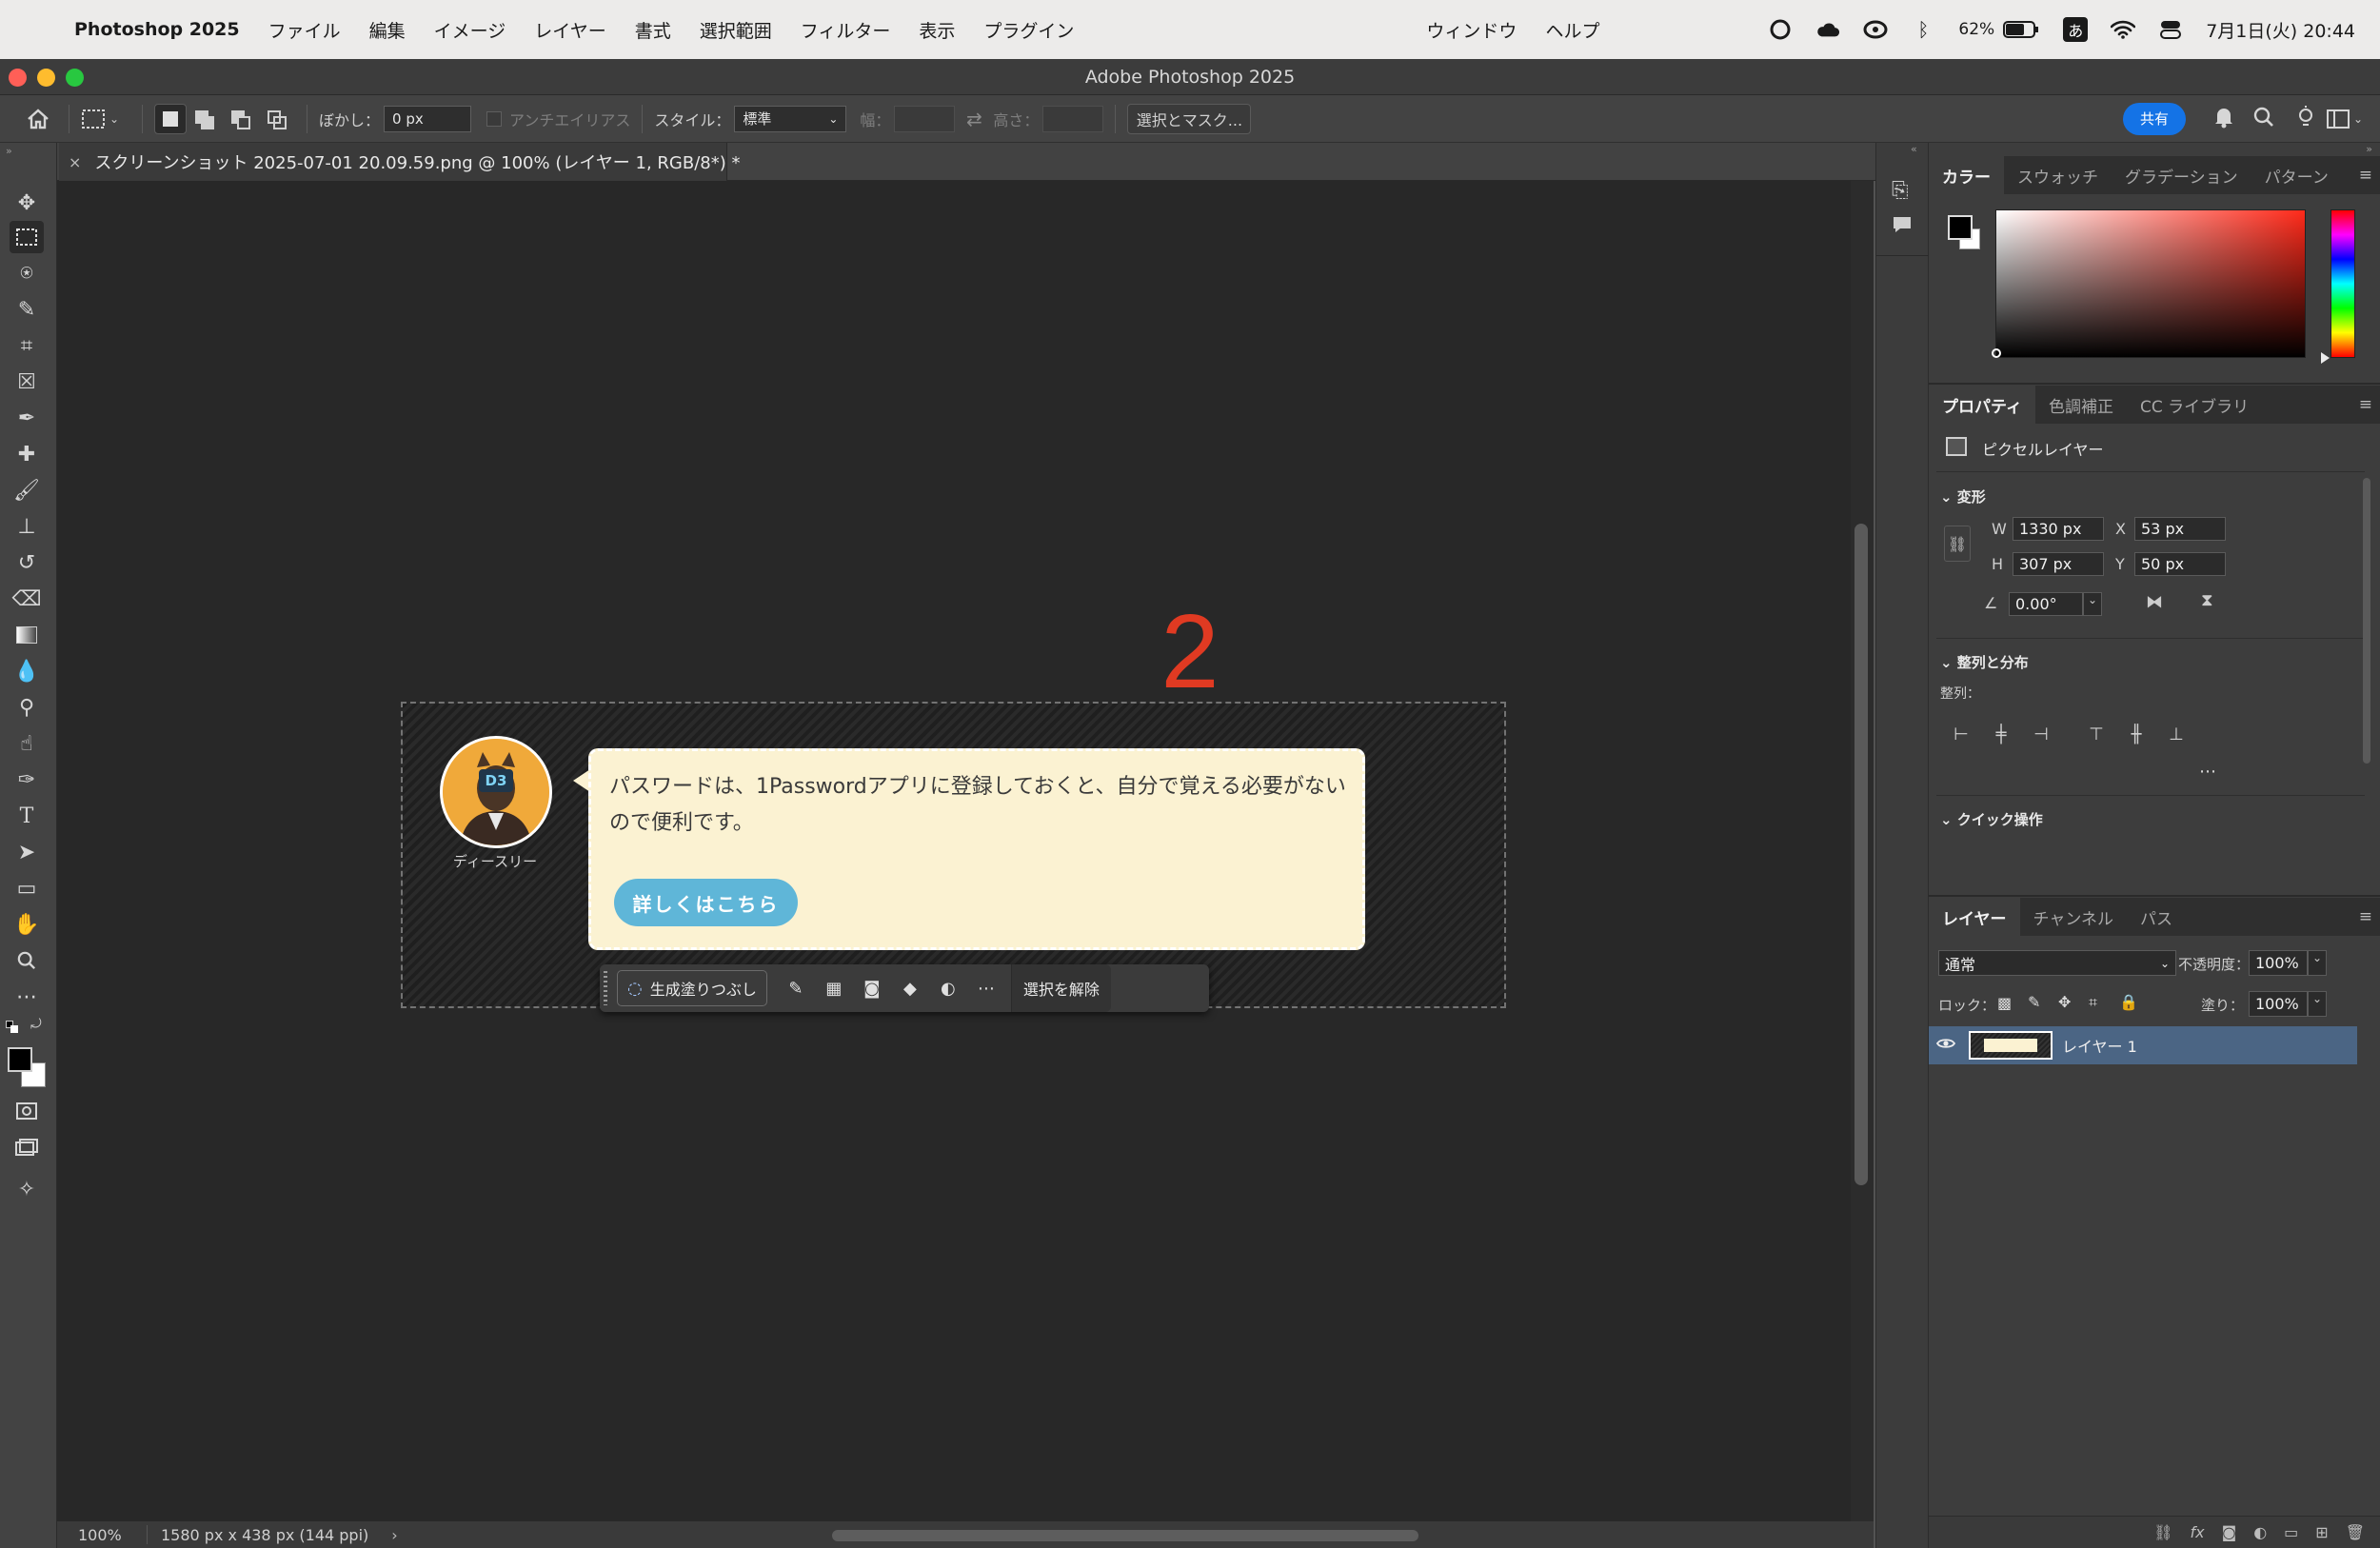 The image size is (2380, 1548). What do you see at coordinates (2099, 1045) in the screenshot?
I see `layer-name: レイヤー 1` at bounding box center [2099, 1045].